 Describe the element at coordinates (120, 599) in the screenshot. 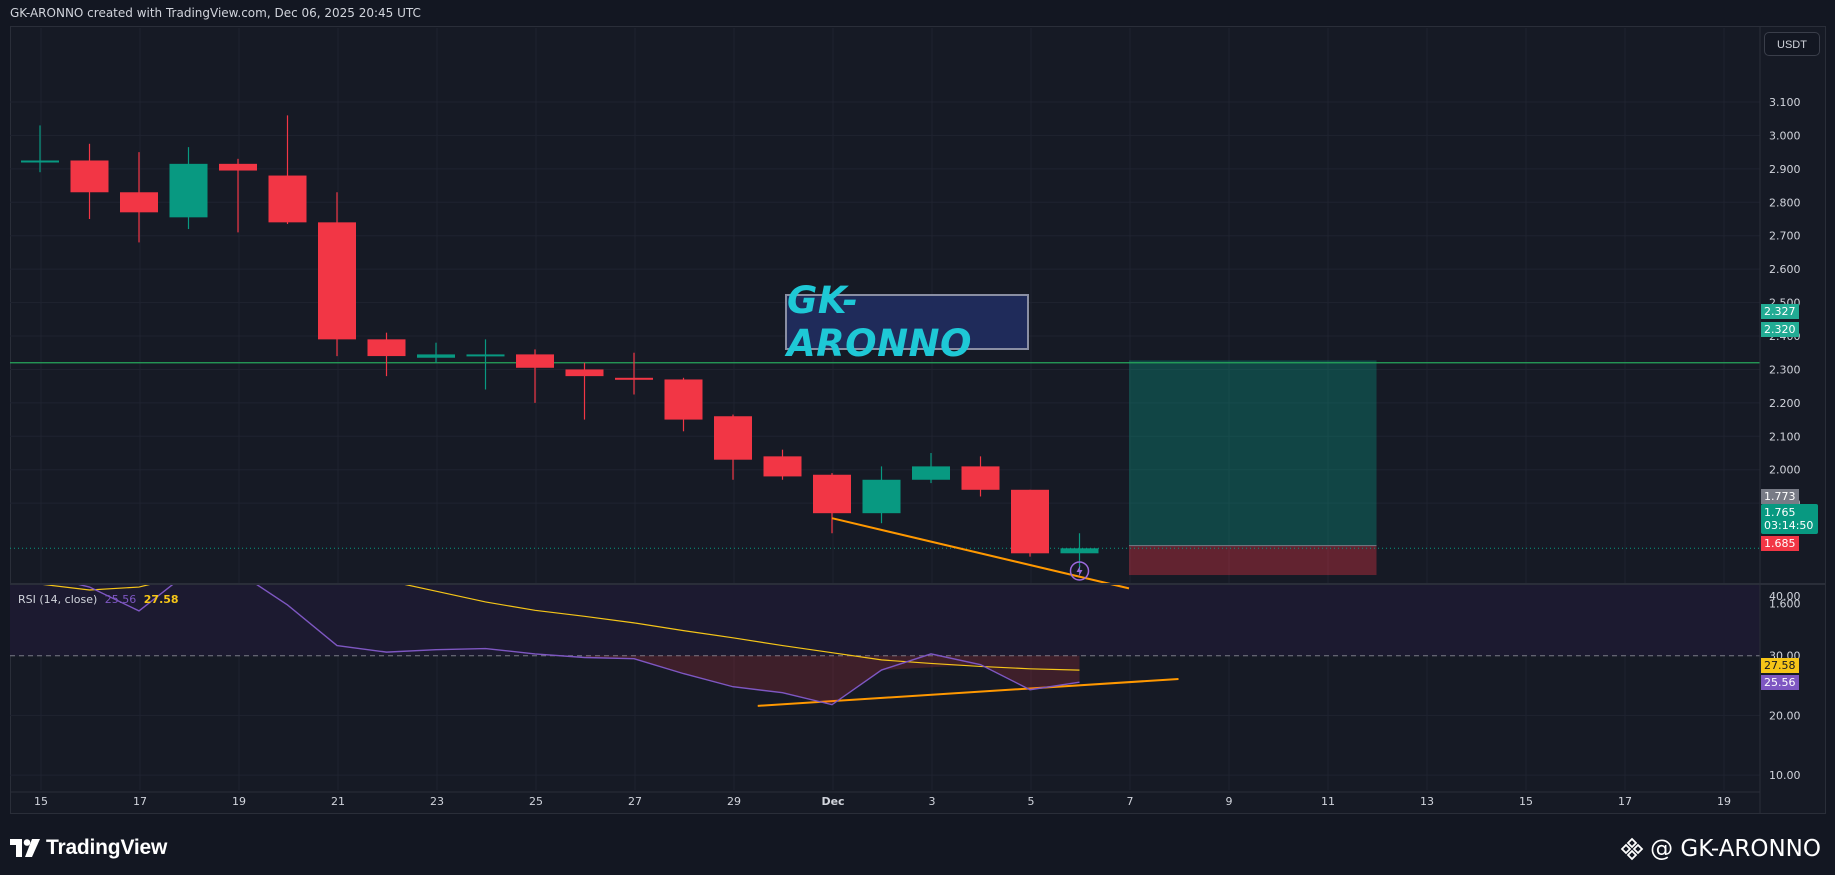

I see `rsi-legend-rsi-value: 25.56` at that location.